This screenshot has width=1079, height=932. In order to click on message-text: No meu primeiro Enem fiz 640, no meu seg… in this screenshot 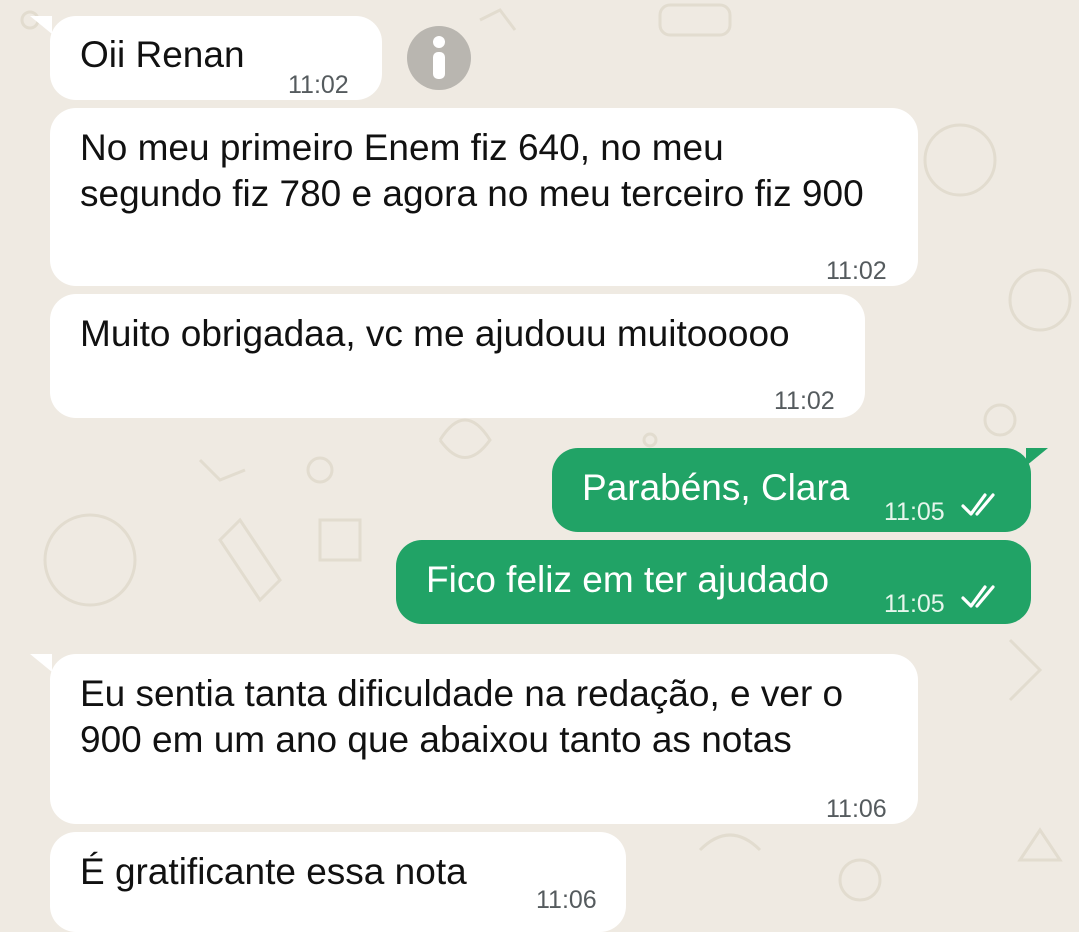, I will do `click(472, 170)`.